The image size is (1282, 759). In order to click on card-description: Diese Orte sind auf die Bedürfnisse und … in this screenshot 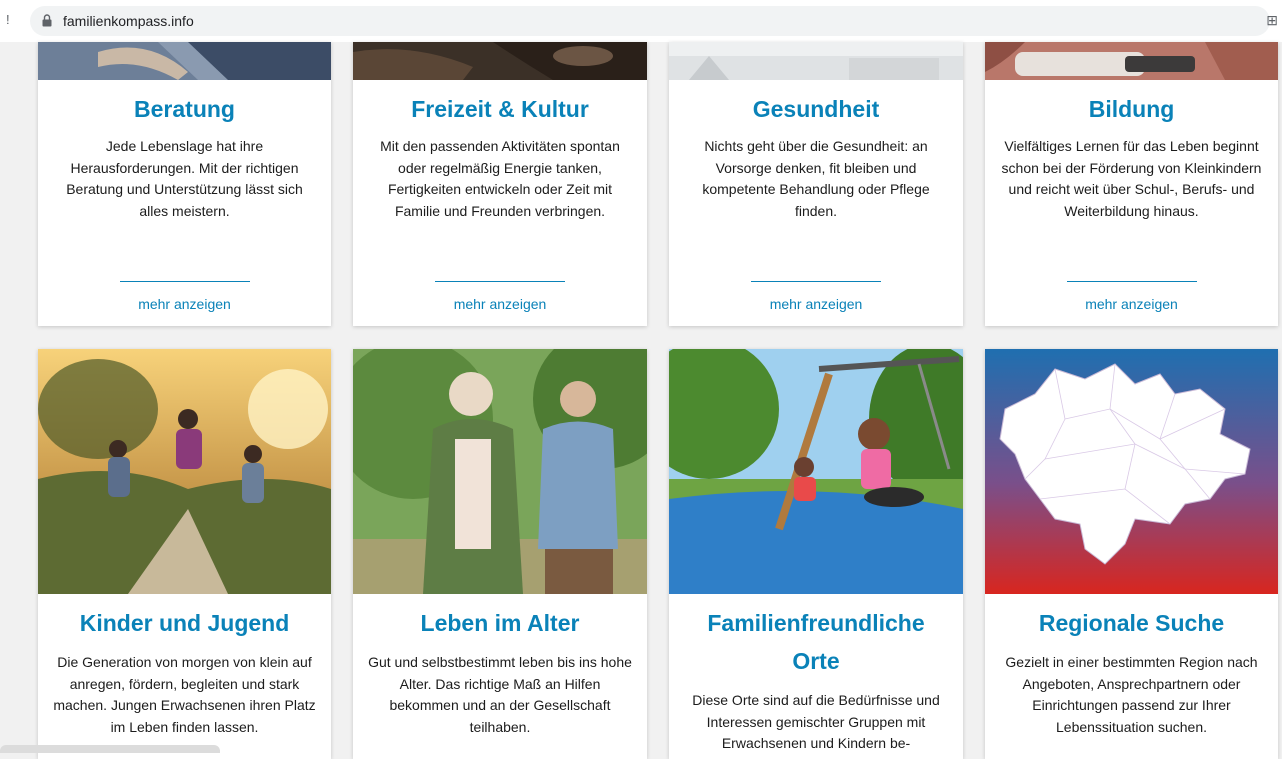, I will do `click(816, 721)`.